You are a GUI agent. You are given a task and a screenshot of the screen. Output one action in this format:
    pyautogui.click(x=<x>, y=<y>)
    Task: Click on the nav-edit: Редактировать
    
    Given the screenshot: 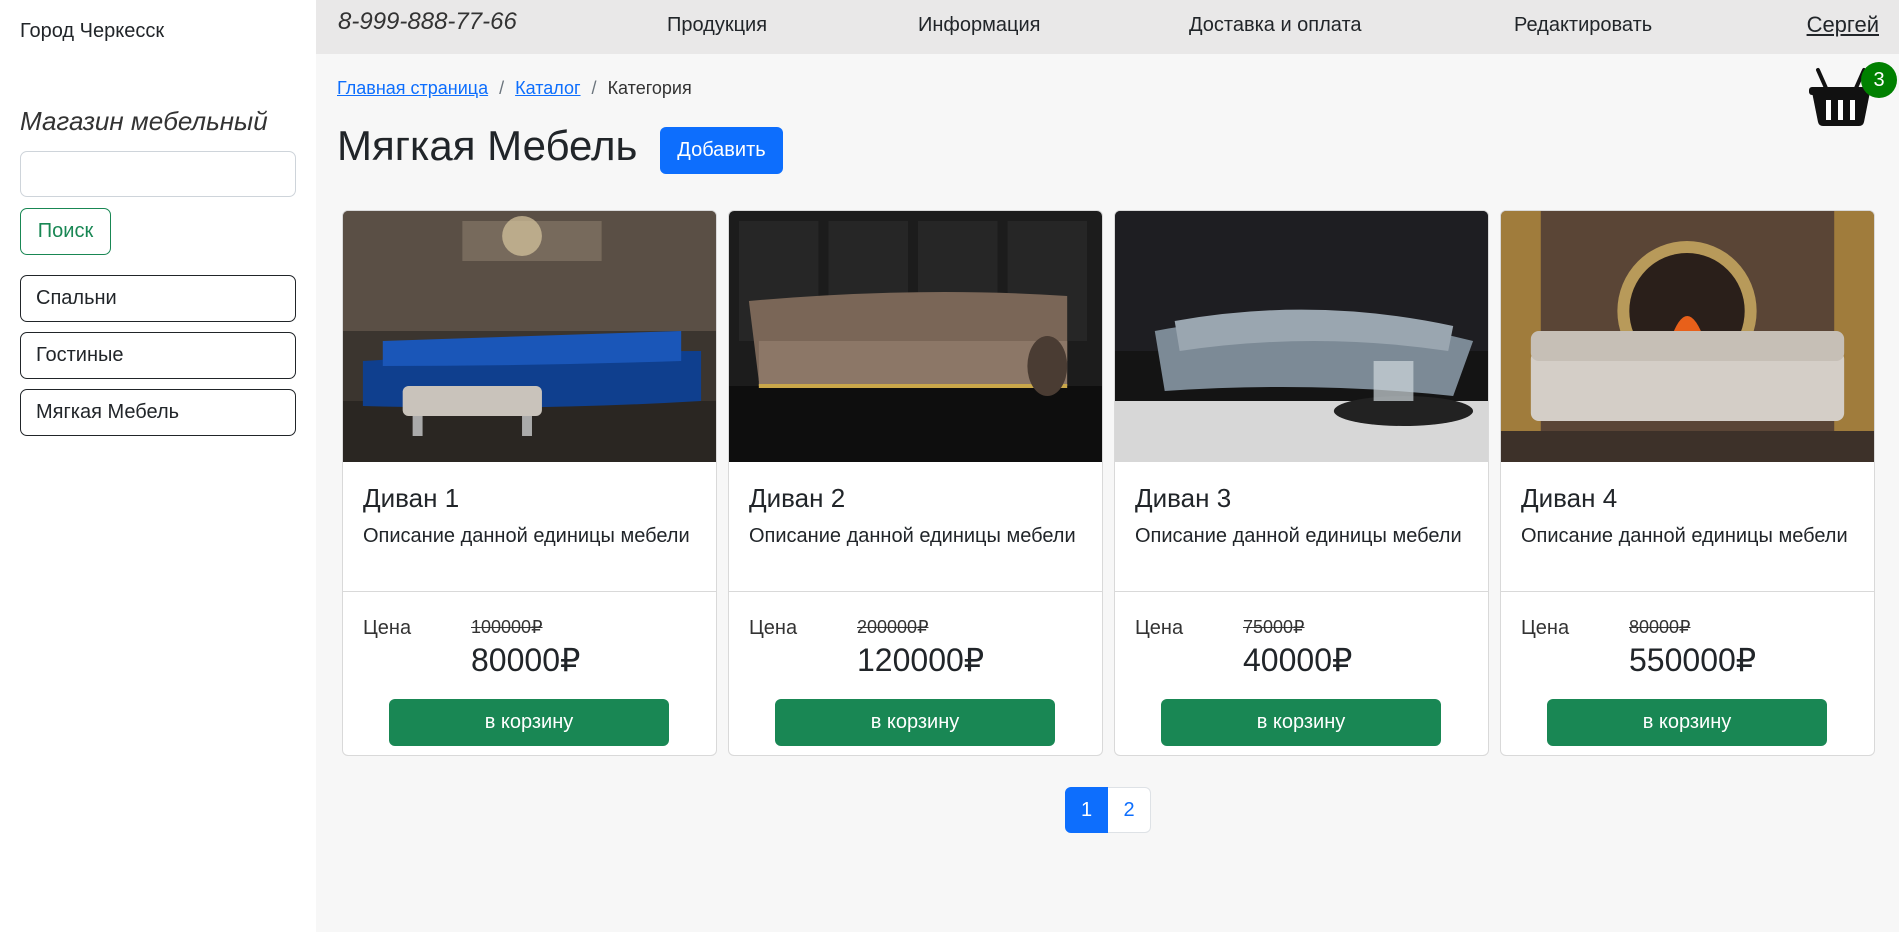 What is the action you would take?
    pyautogui.click(x=1583, y=25)
    